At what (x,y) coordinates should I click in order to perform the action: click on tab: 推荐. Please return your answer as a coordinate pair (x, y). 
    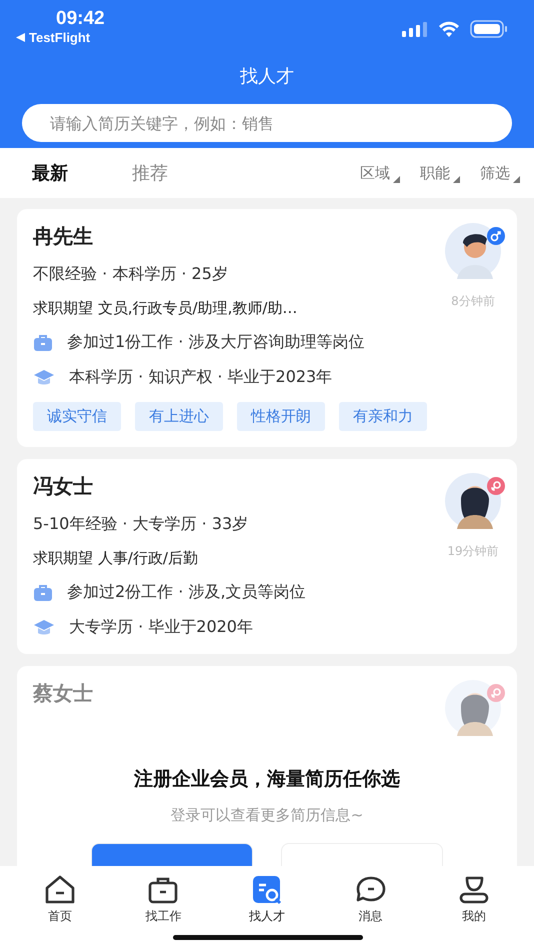
    Looking at the image, I should click on (150, 173).